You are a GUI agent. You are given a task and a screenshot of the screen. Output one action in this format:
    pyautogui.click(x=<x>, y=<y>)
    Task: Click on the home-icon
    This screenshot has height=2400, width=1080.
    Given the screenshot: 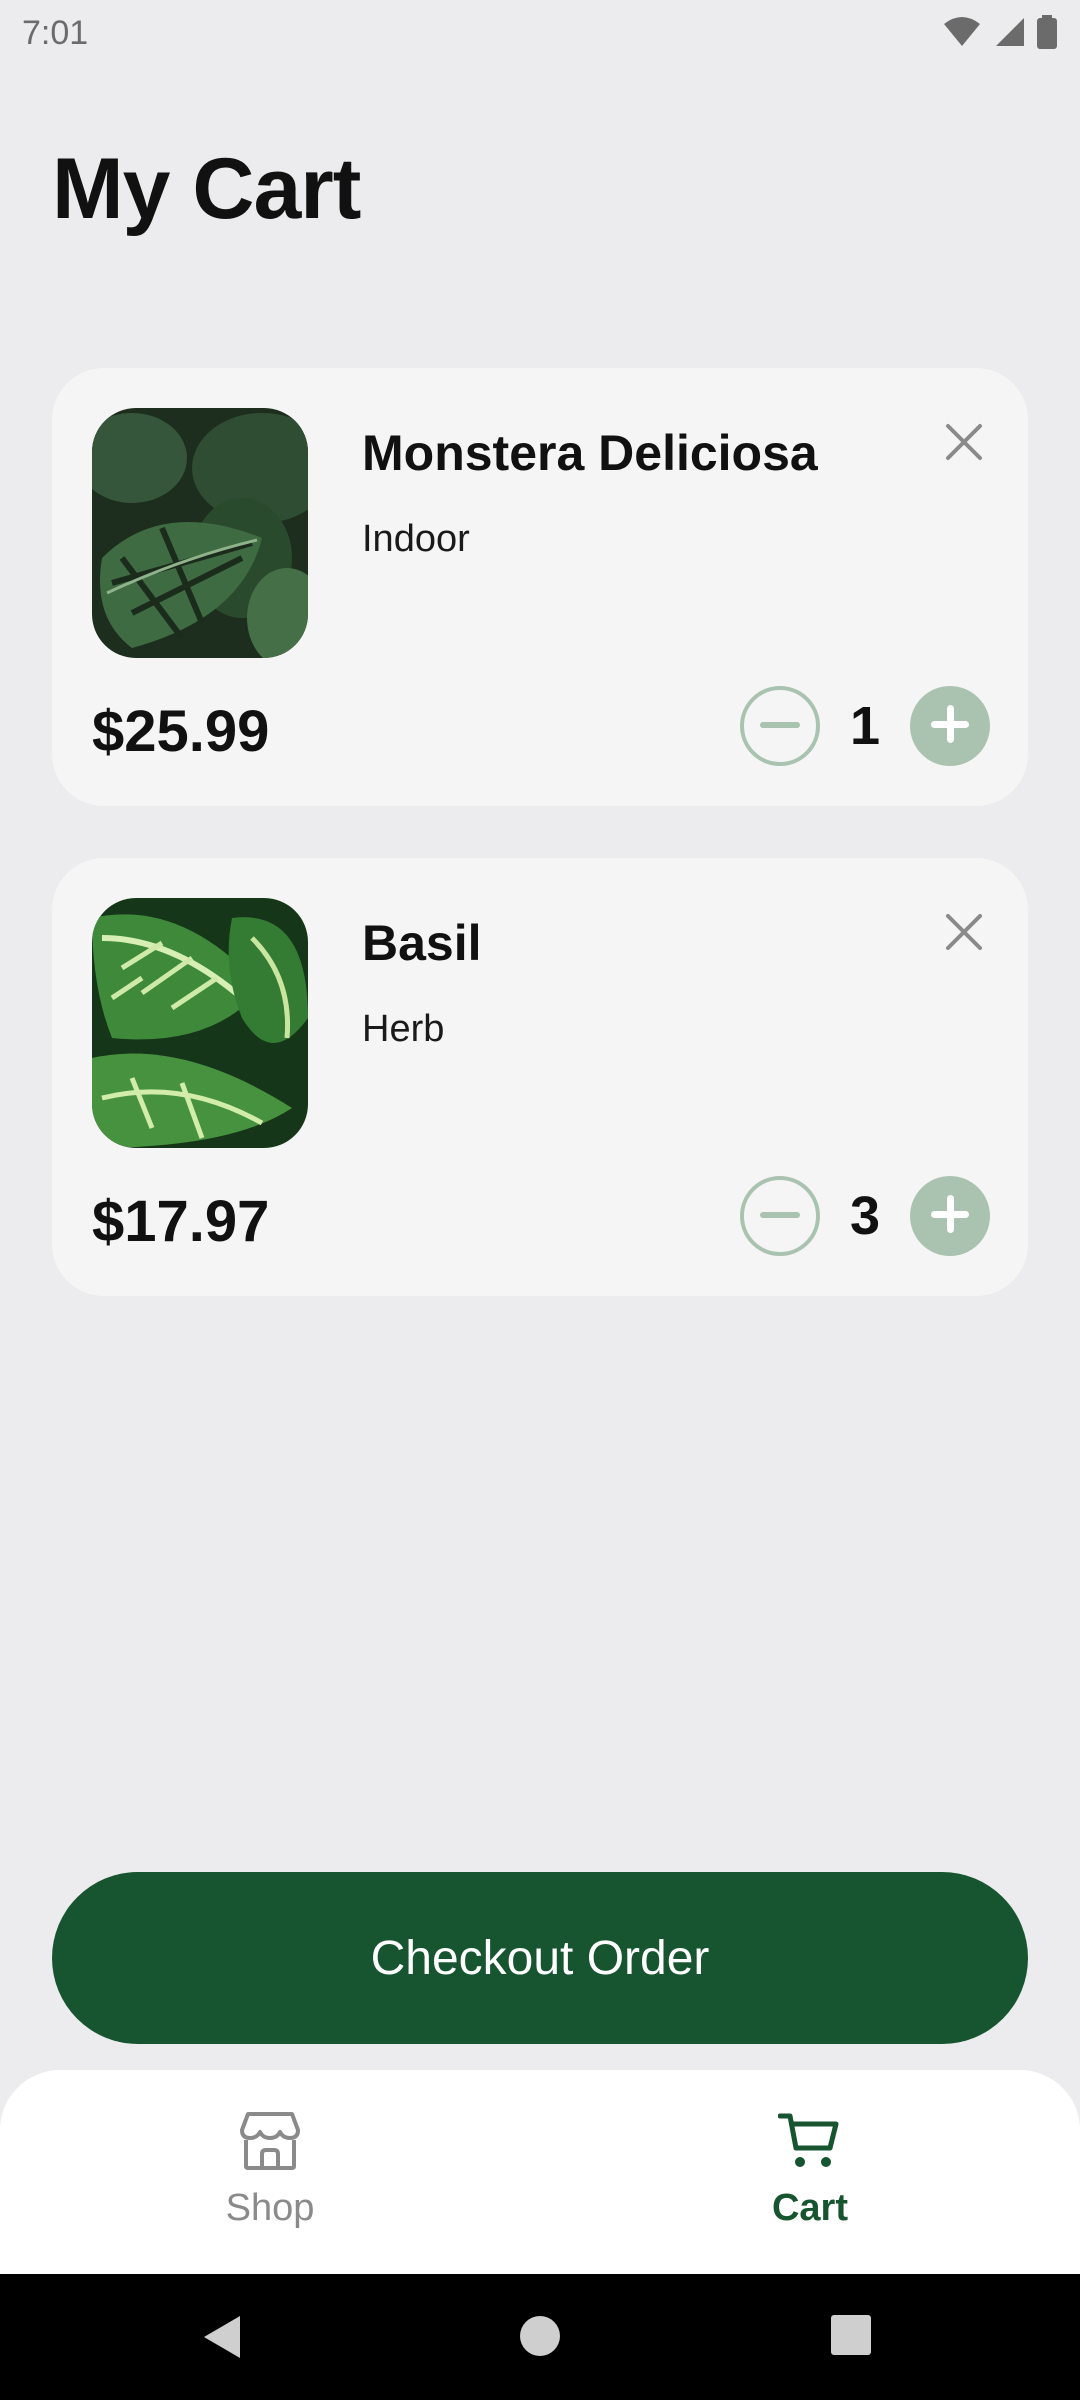 What is the action you would take?
    pyautogui.click(x=540, y=2338)
    